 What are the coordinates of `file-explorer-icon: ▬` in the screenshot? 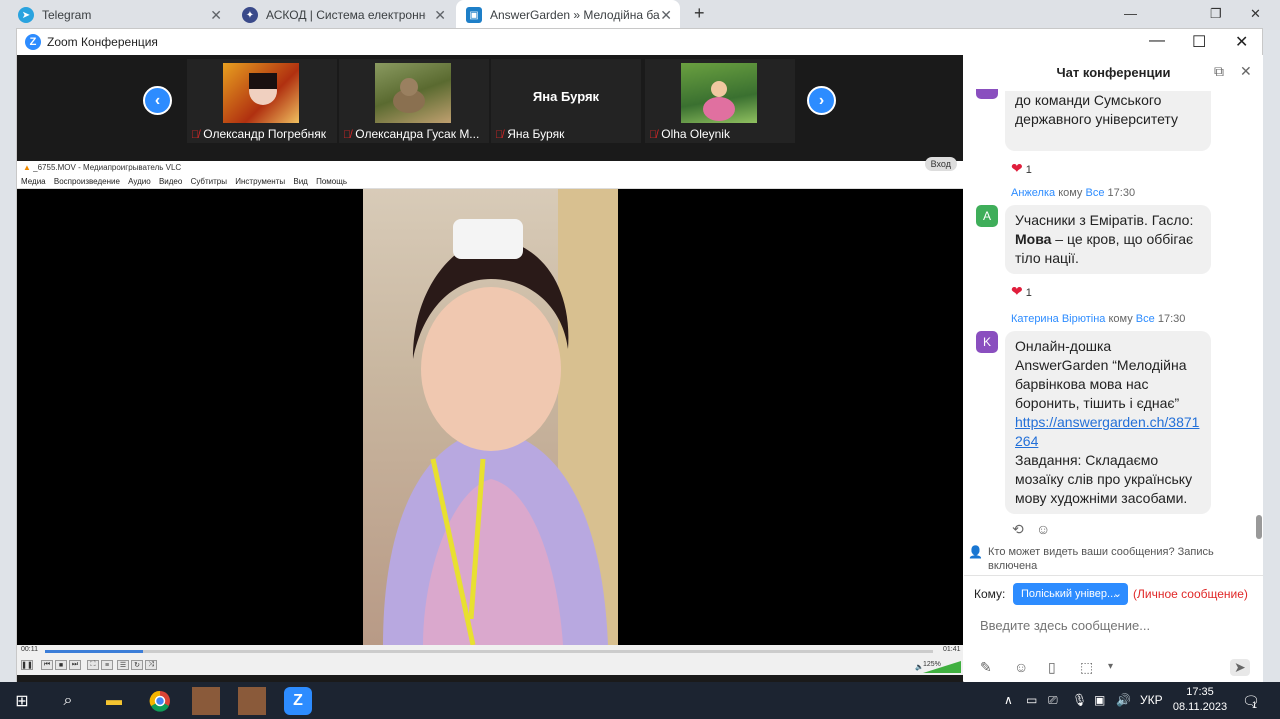 It's located at (114, 701).